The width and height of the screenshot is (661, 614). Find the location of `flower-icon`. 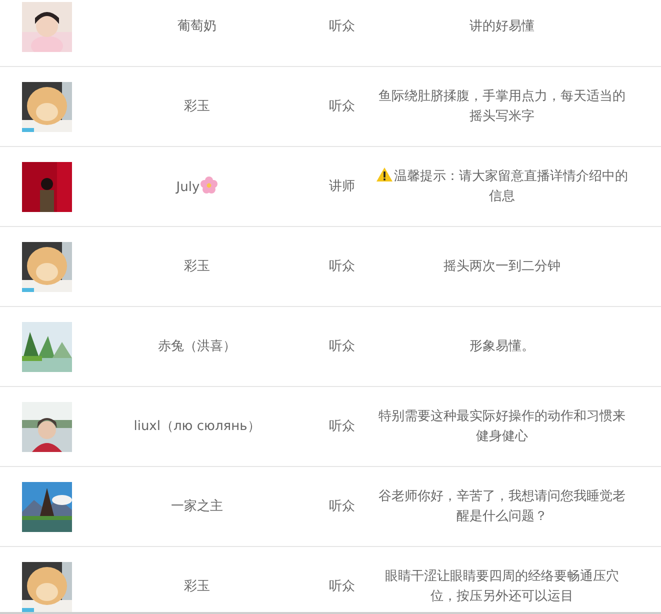

flower-icon is located at coordinates (209, 185).